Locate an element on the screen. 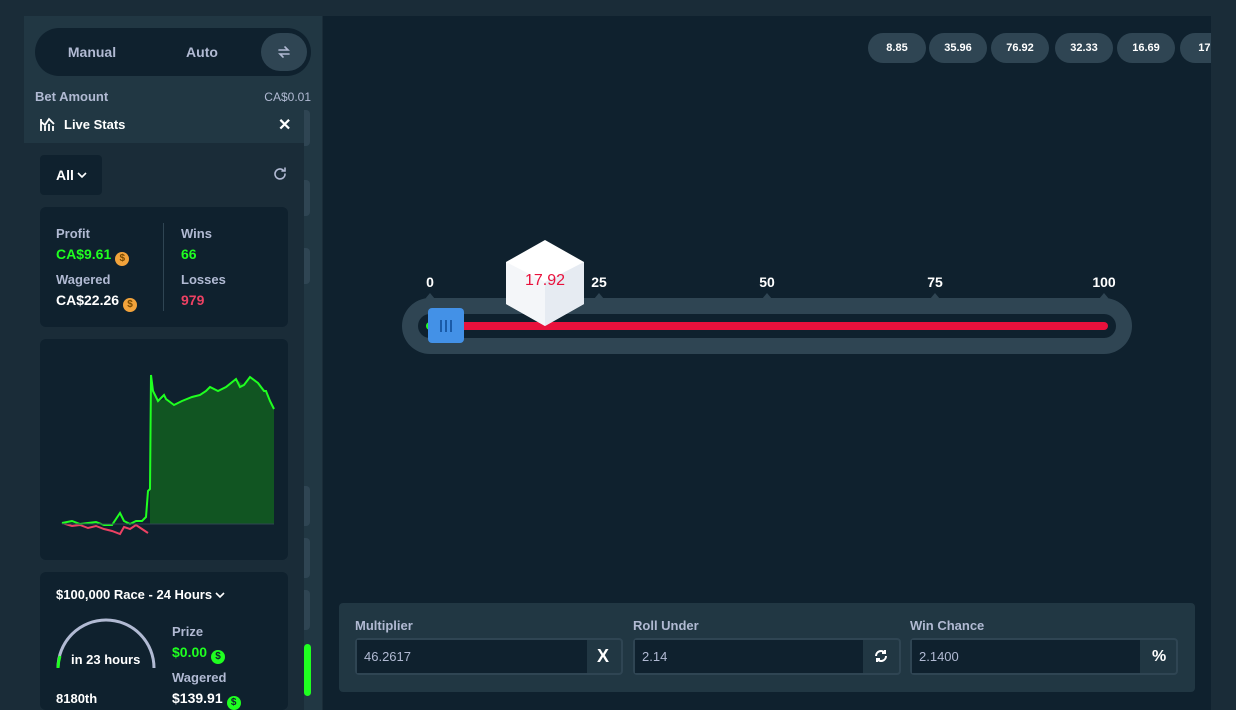 The width and height of the screenshot is (1236, 710). race-title: $100,000 Race - 24 Hours is located at coordinates (140, 594).